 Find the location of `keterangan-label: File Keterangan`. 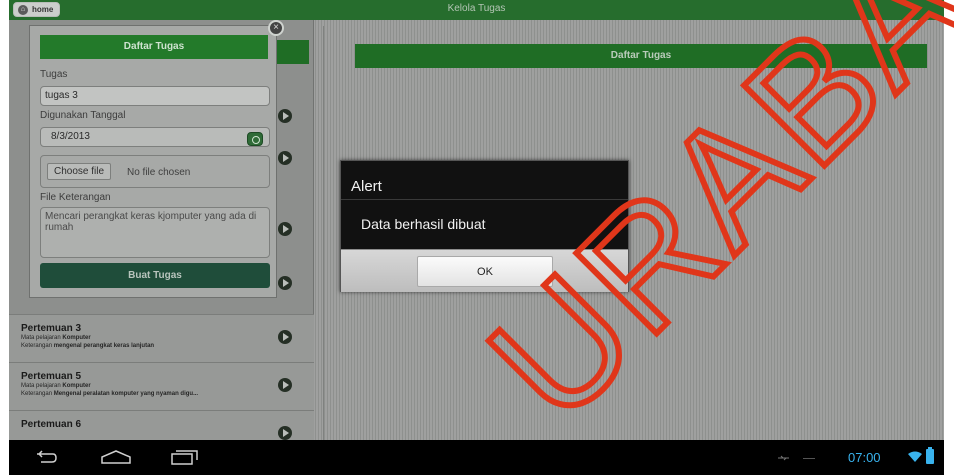

keterangan-label: File Keterangan is located at coordinates (75, 197).